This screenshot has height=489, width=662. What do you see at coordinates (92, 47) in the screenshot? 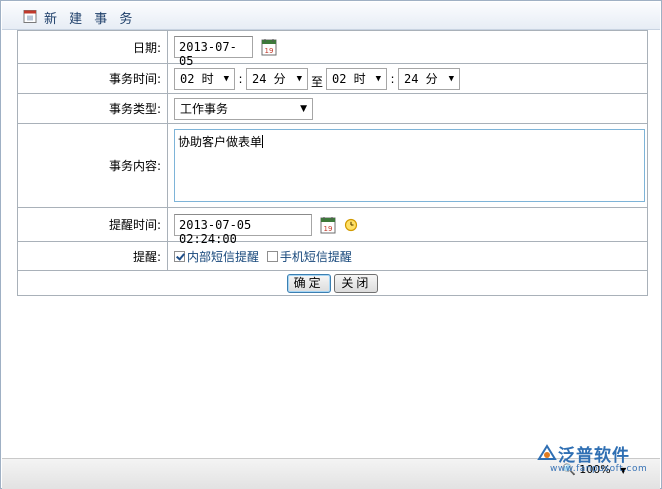
I see `date-label: 日期:` at bounding box center [92, 47].